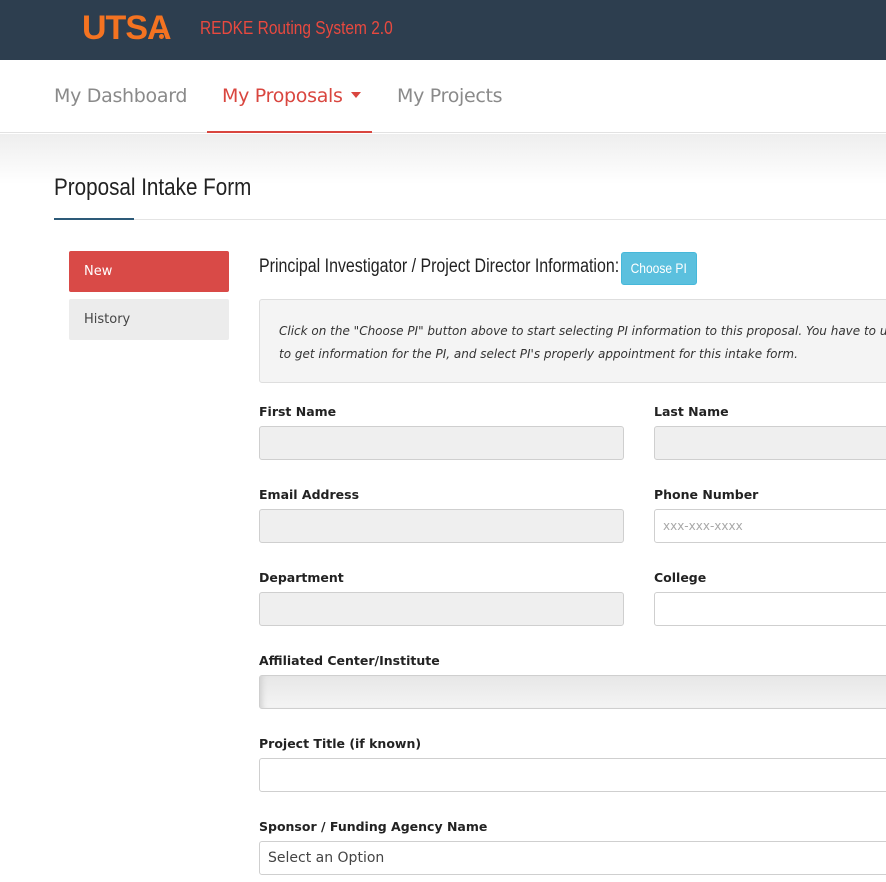  I want to click on nav-my-proposals-label: My Proposals, so click(282, 96).